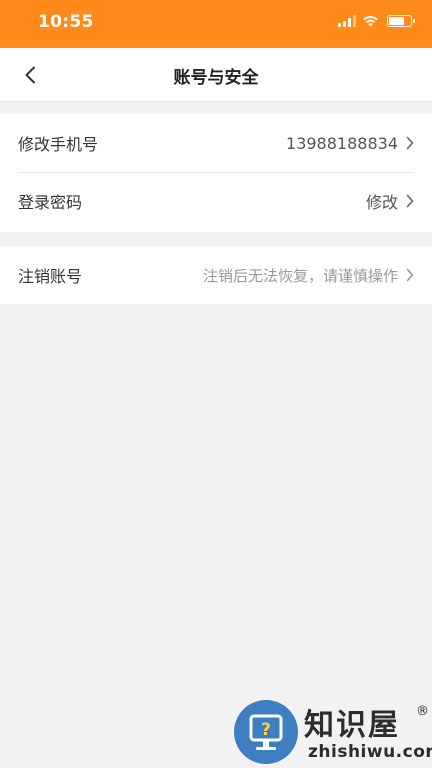 The height and width of the screenshot is (768, 432). I want to click on battery-level, so click(396, 20).